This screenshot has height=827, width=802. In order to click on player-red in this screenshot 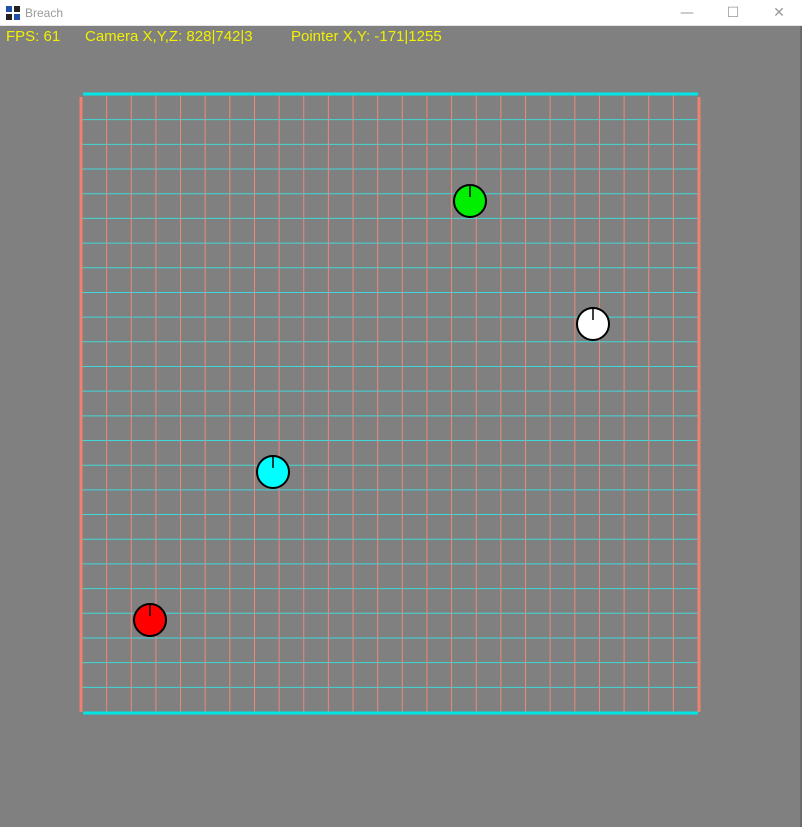, I will do `click(150, 620)`.